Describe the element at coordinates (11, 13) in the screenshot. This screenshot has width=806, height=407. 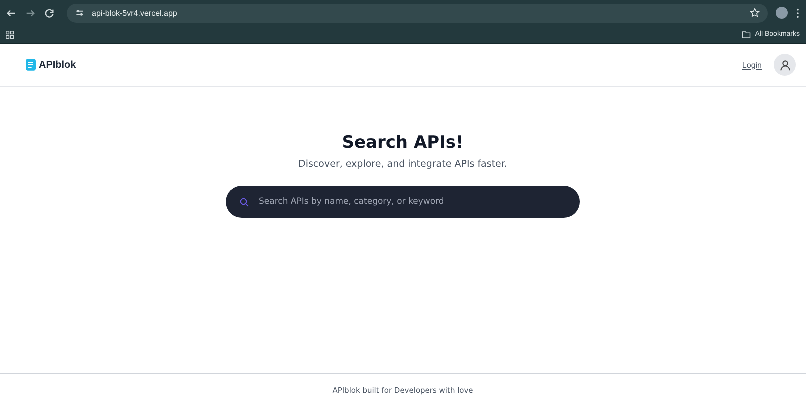
I see `back-icon` at that location.